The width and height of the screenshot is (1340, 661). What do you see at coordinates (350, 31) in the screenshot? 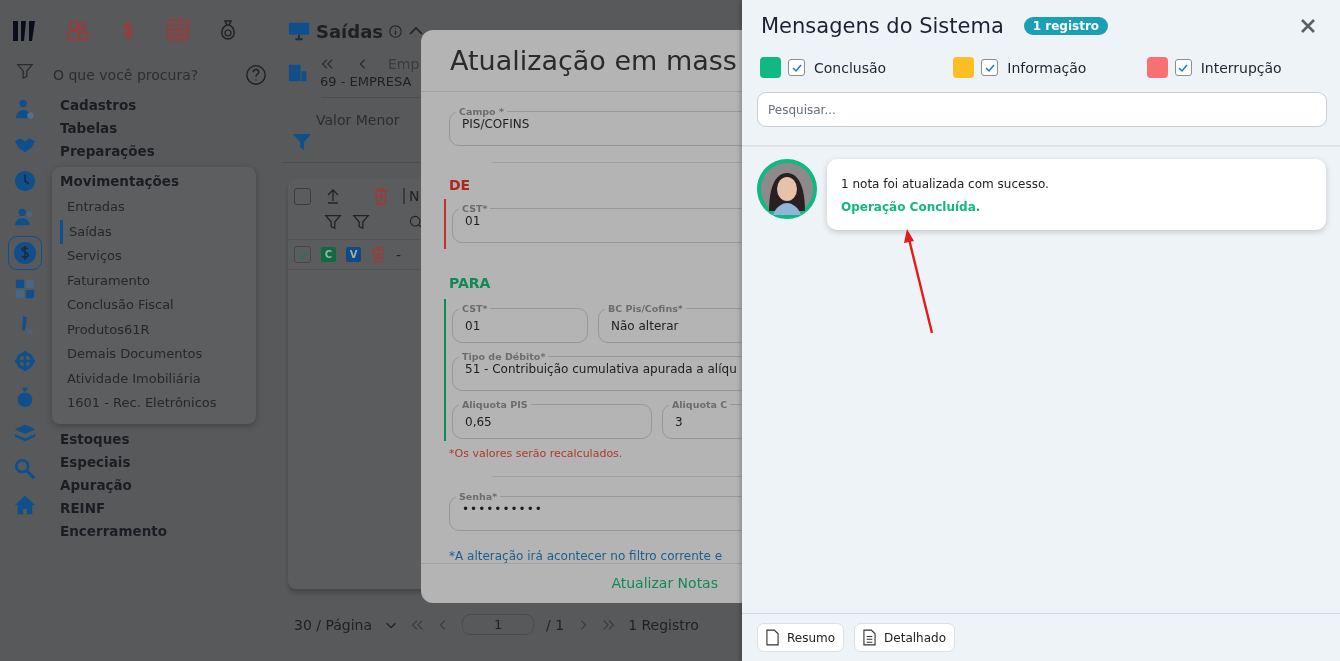
I see `page-title: Saídas` at bounding box center [350, 31].